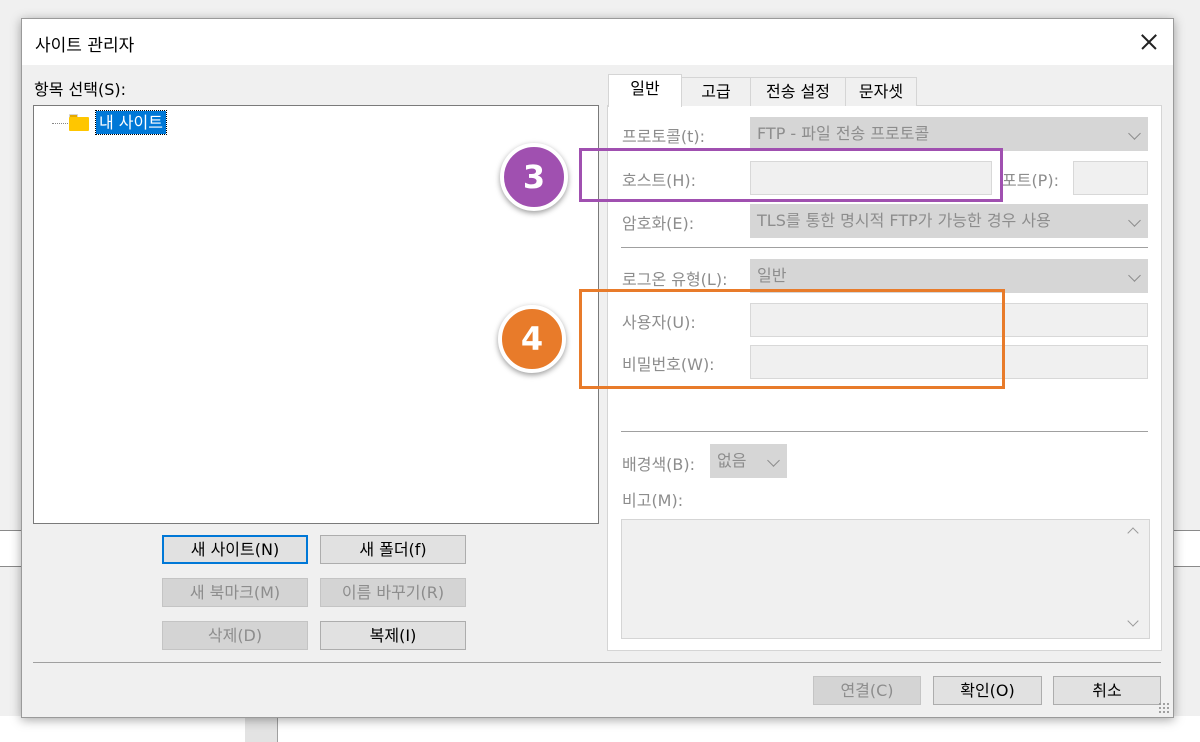 Image resolution: width=1200 pixels, height=742 pixels. I want to click on new-bookmark-button: 새 북마크(M), so click(235, 592).